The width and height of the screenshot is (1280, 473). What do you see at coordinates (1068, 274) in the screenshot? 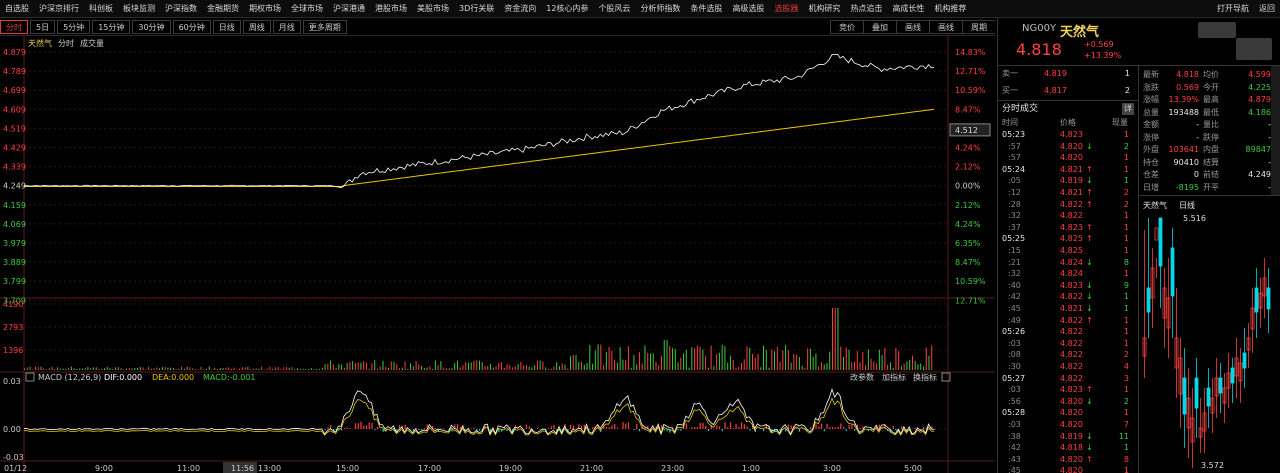
I see `tick-row: :32 4.824 1` at bounding box center [1068, 274].